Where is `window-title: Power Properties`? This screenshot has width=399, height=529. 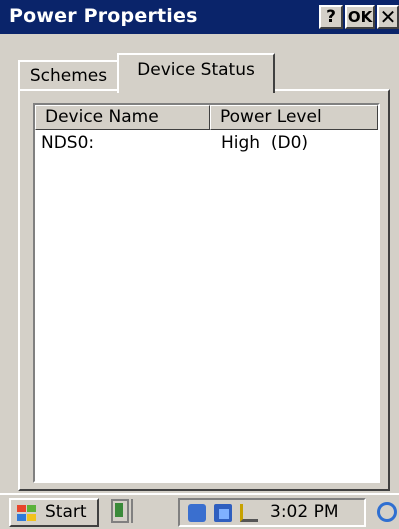
window-title: Power Properties is located at coordinates (103, 16).